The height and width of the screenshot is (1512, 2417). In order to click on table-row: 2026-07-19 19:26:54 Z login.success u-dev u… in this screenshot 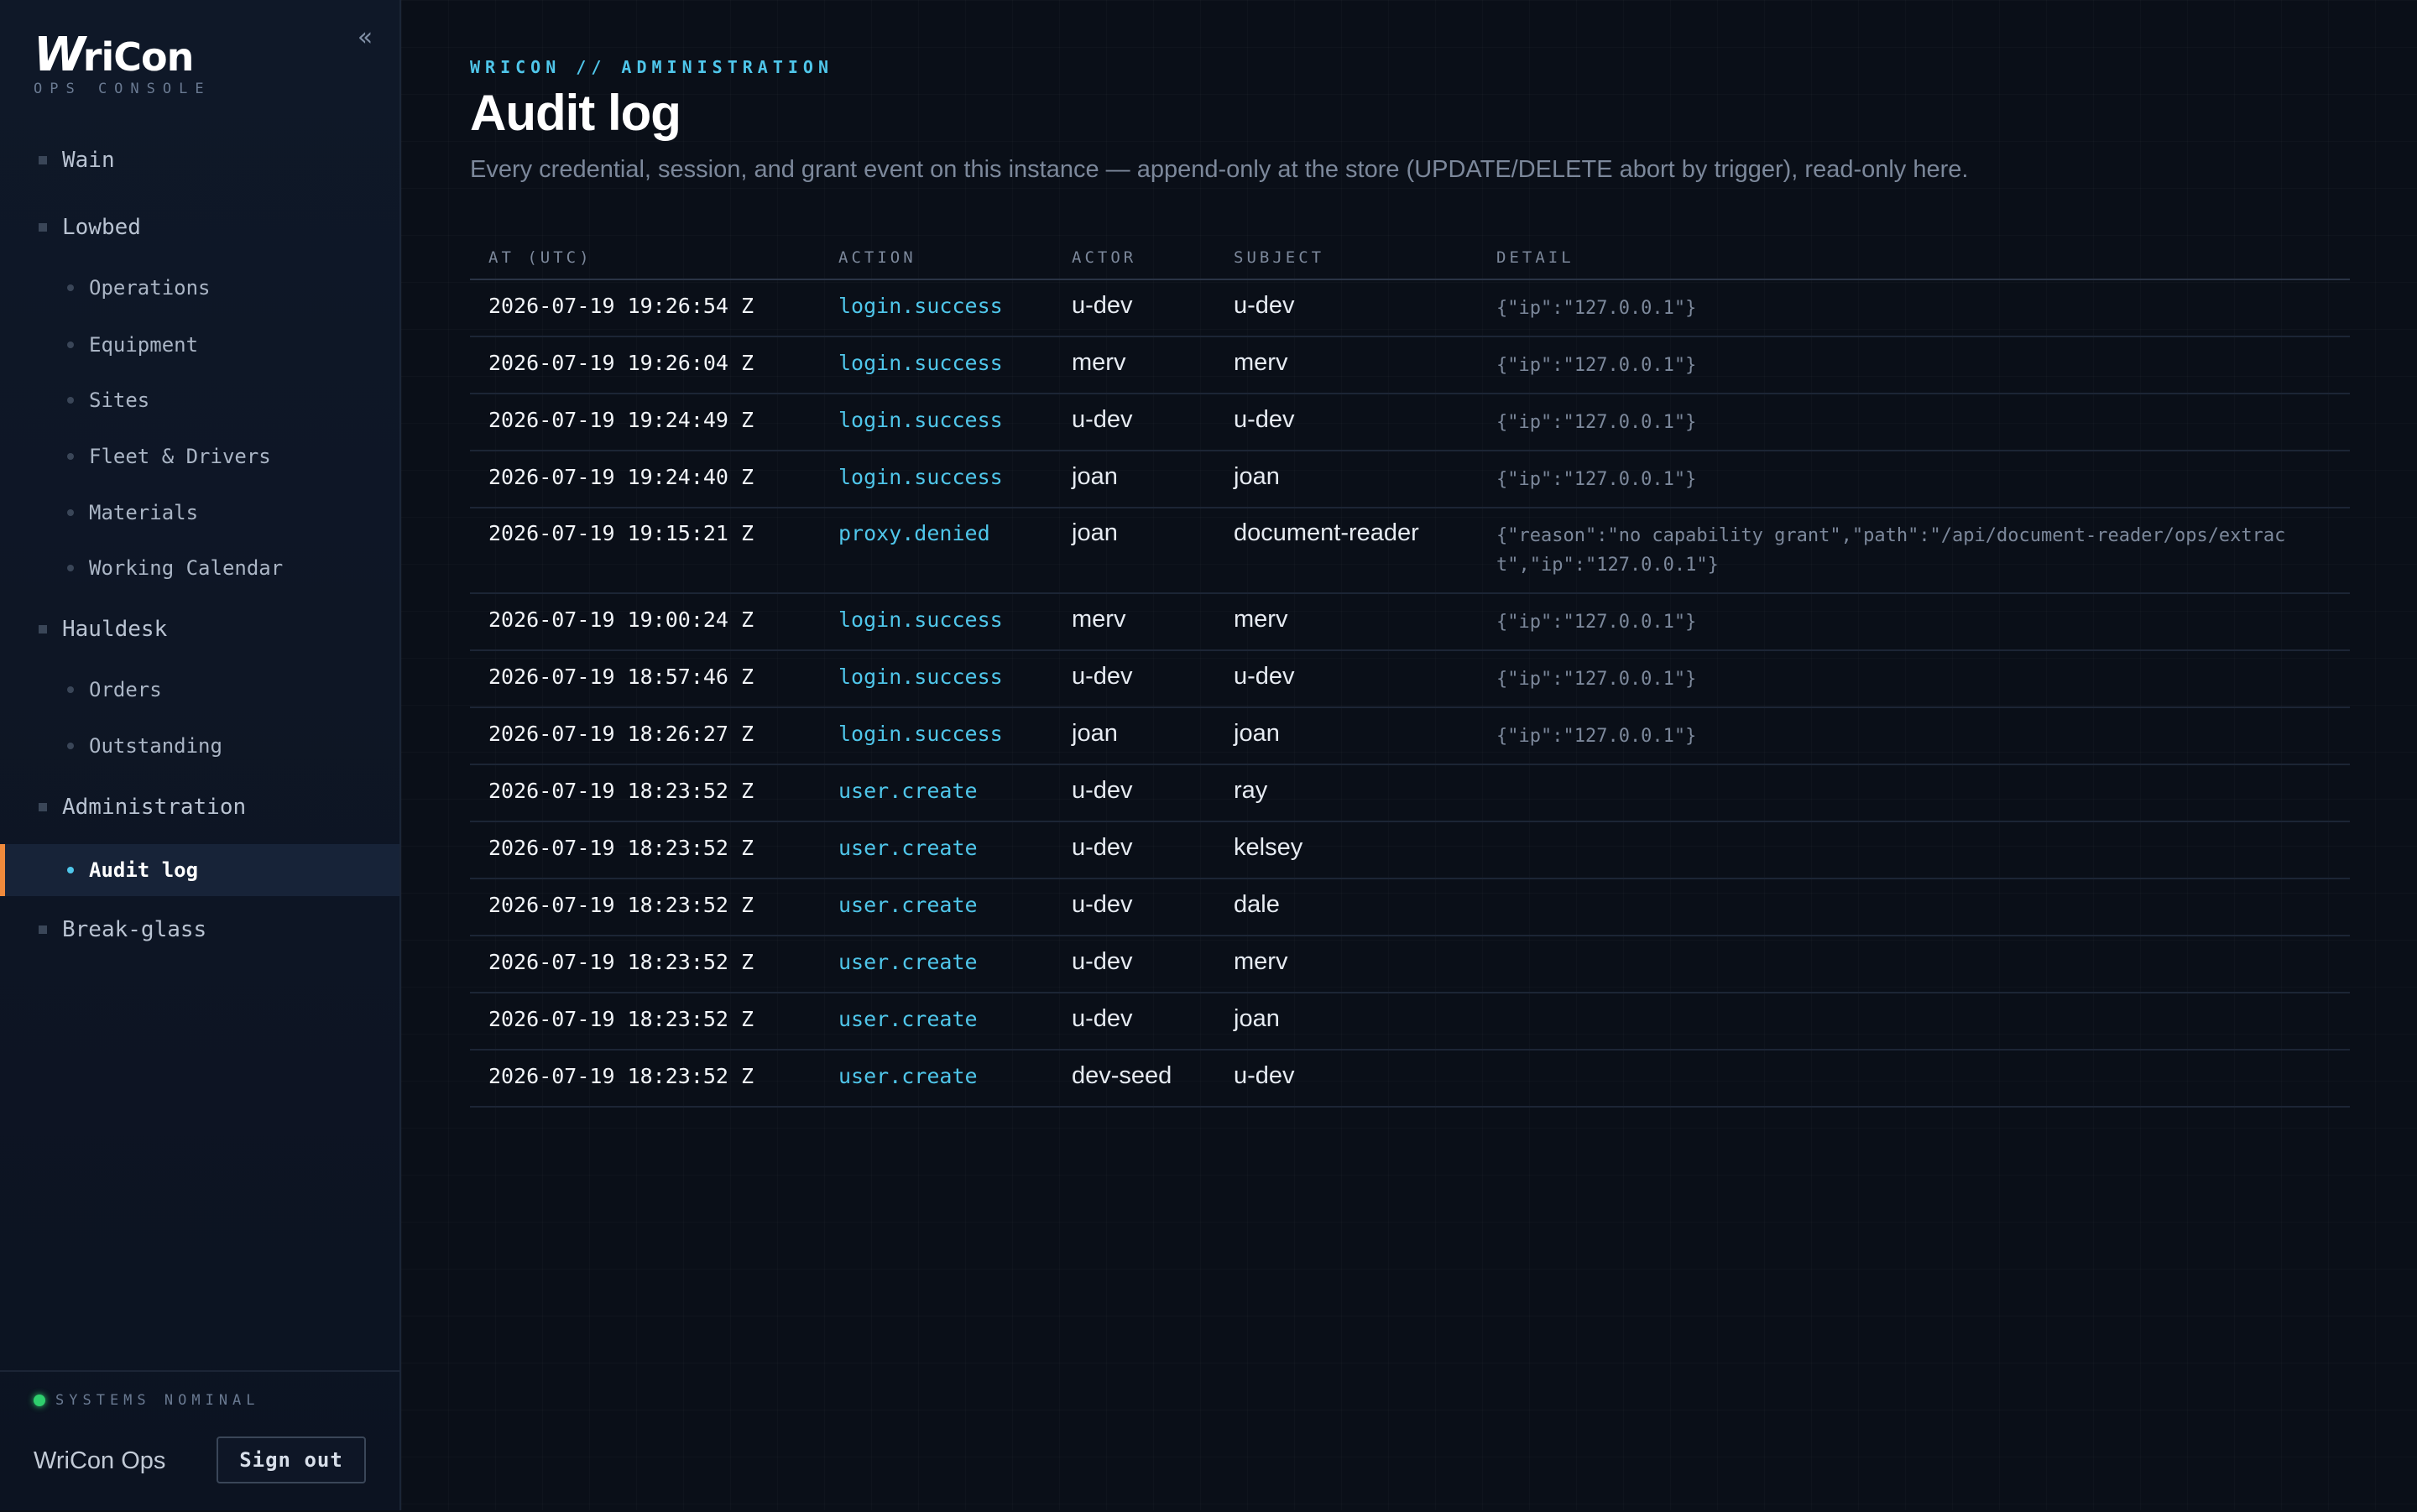, I will do `click(1410, 309)`.